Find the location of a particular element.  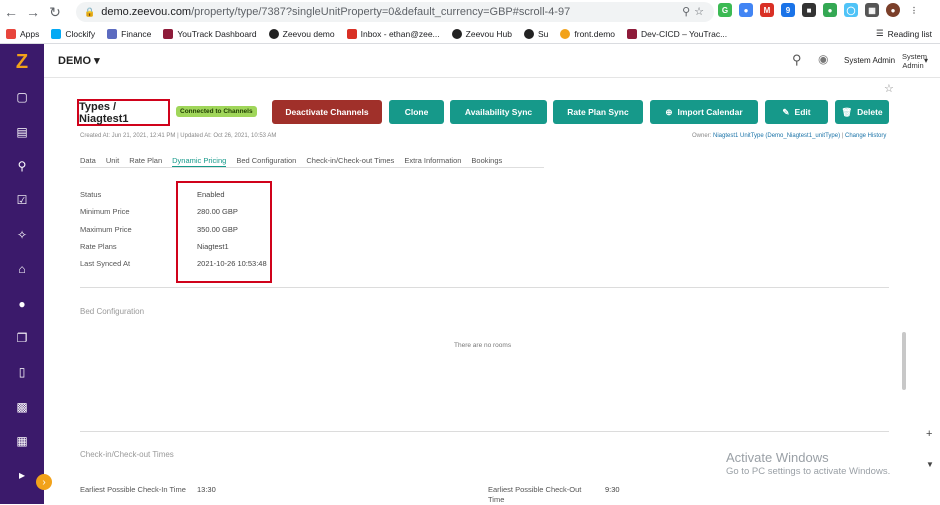

rate-plan-sync-button: Rate Plan Sync is located at coordinates (598, 112).